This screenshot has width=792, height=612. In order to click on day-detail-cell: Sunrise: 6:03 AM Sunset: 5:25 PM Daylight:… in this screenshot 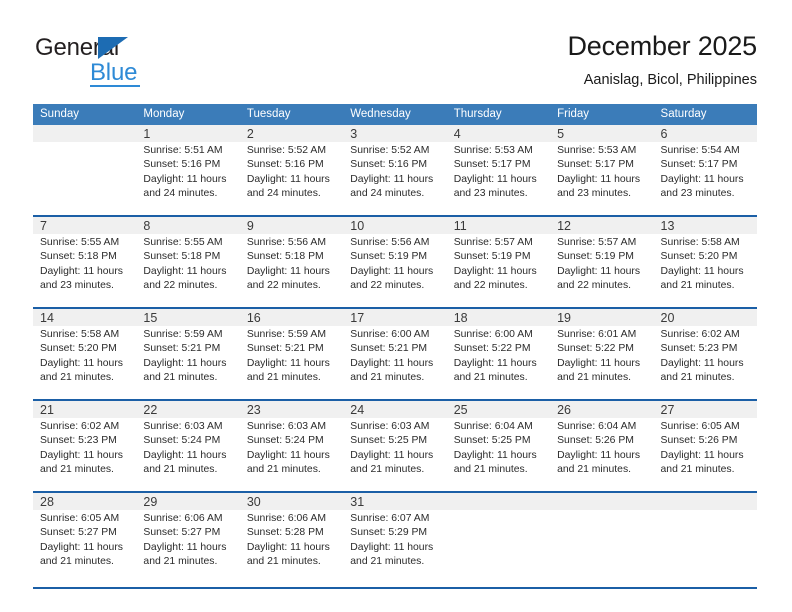, I will do `click(395, 454)`.